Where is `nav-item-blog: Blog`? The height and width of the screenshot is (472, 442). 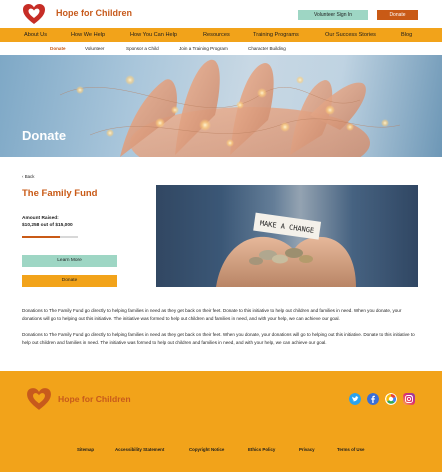
nav-item-blog: Blog is located at coordinates (406, 35).